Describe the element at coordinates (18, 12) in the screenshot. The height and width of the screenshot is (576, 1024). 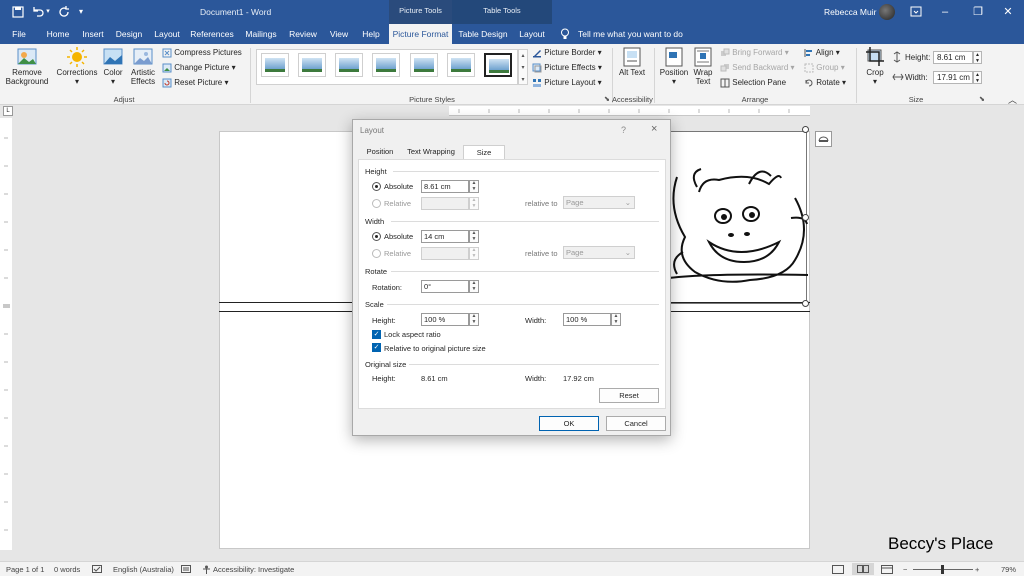
I see `save-icon` at that location.